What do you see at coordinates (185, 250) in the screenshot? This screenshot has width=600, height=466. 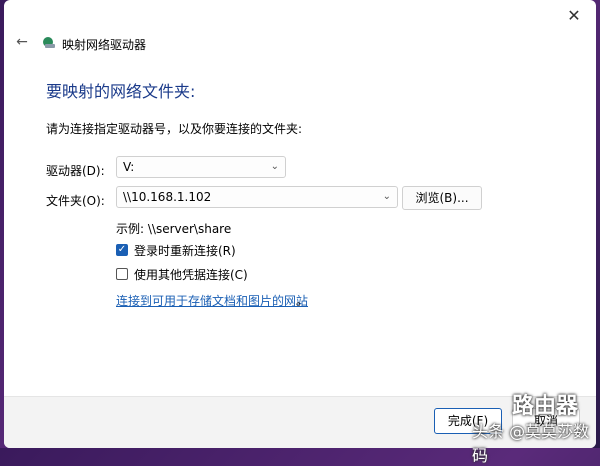 I see `reconnect-label: 登录时重新连接(R)` at bounding box center [185, 250].